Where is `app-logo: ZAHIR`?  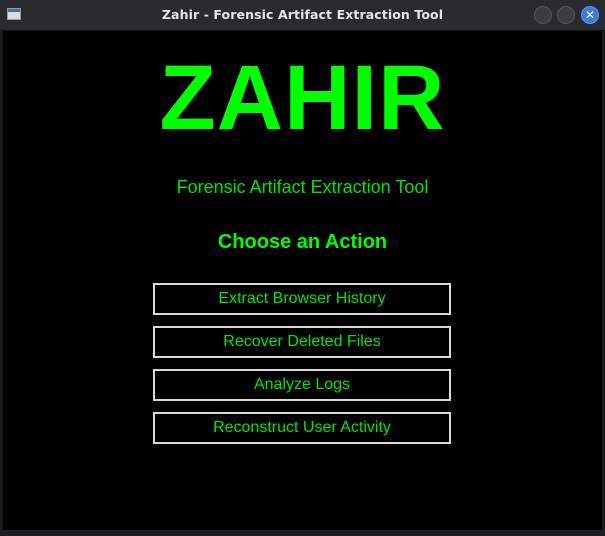
app-logo: ZAHIR is located at coordinates (302, 98).